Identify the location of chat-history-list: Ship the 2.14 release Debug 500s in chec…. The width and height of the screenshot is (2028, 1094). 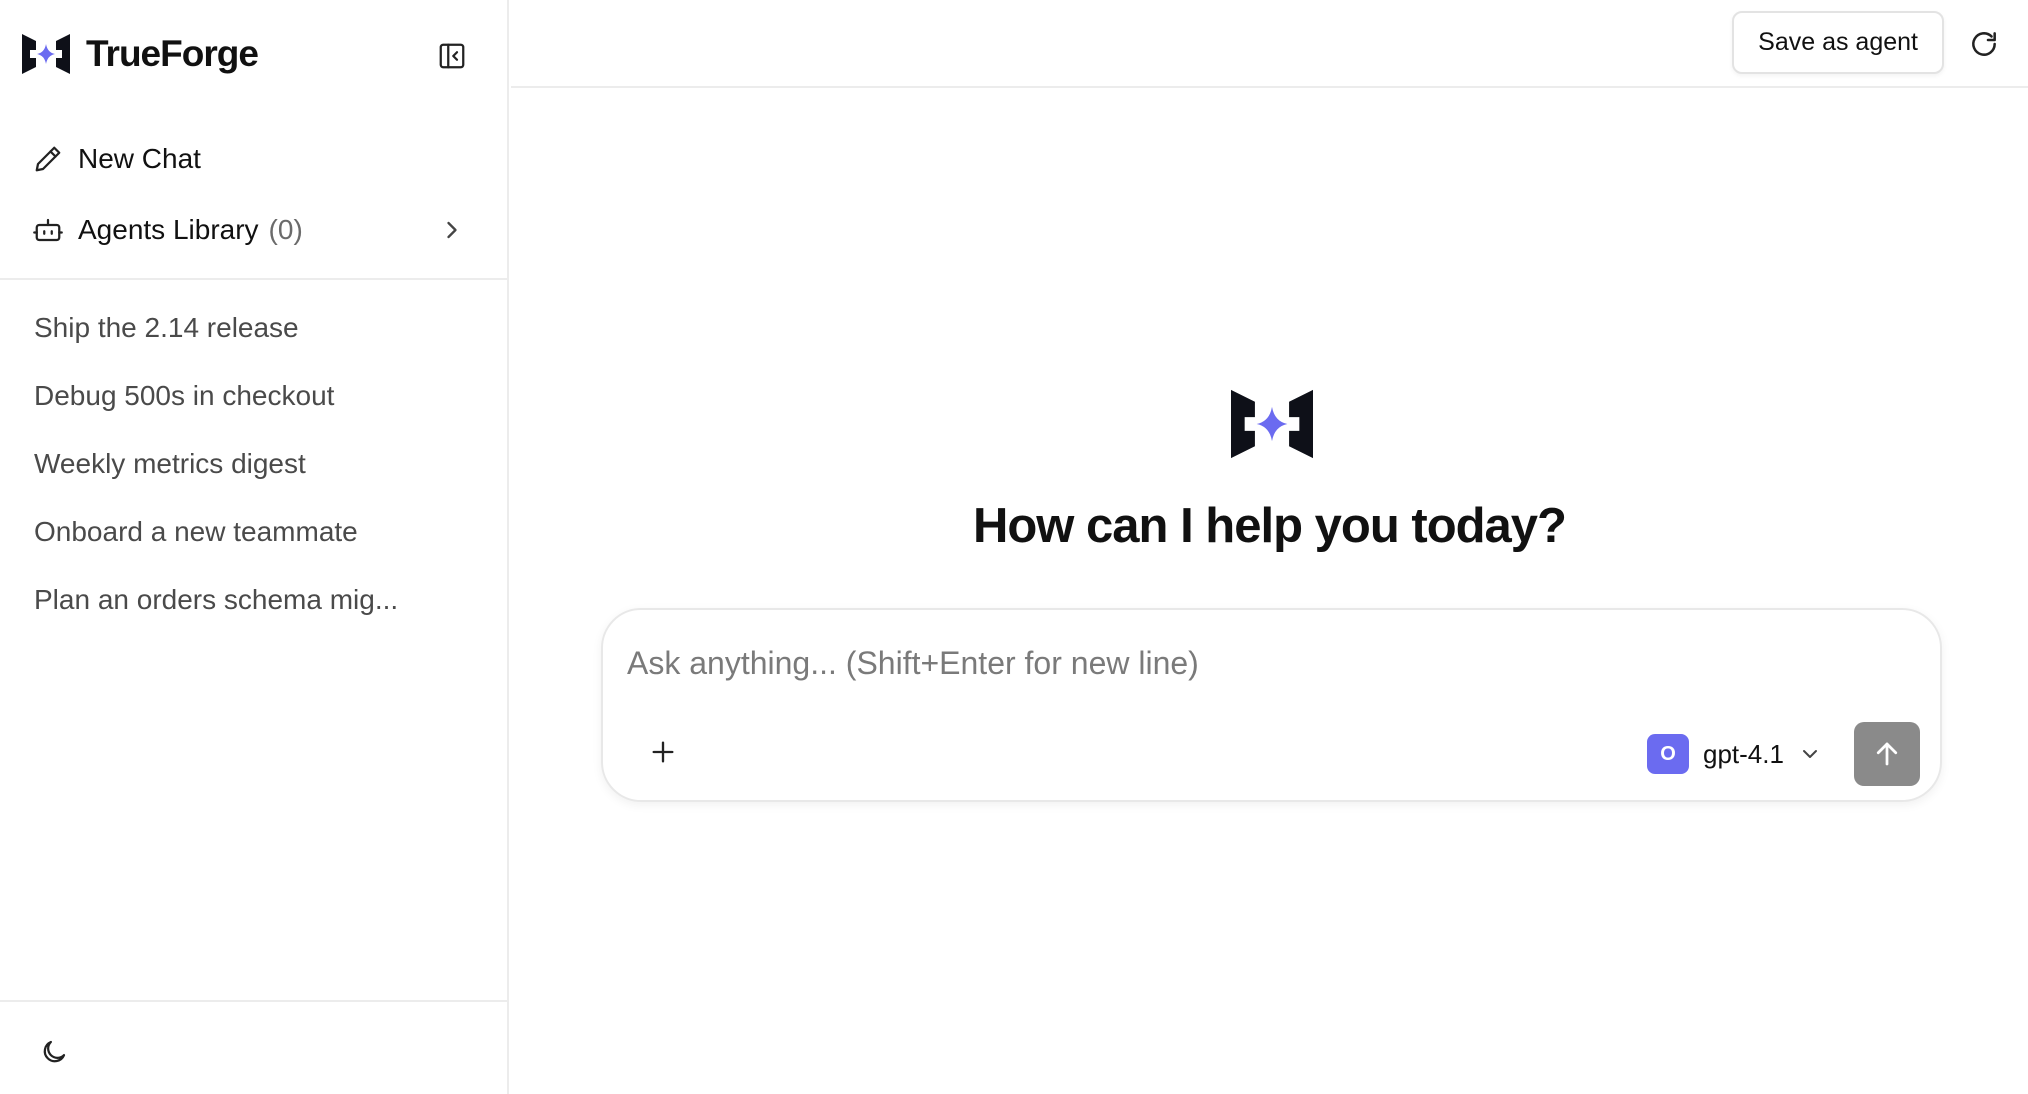
(254, 470).